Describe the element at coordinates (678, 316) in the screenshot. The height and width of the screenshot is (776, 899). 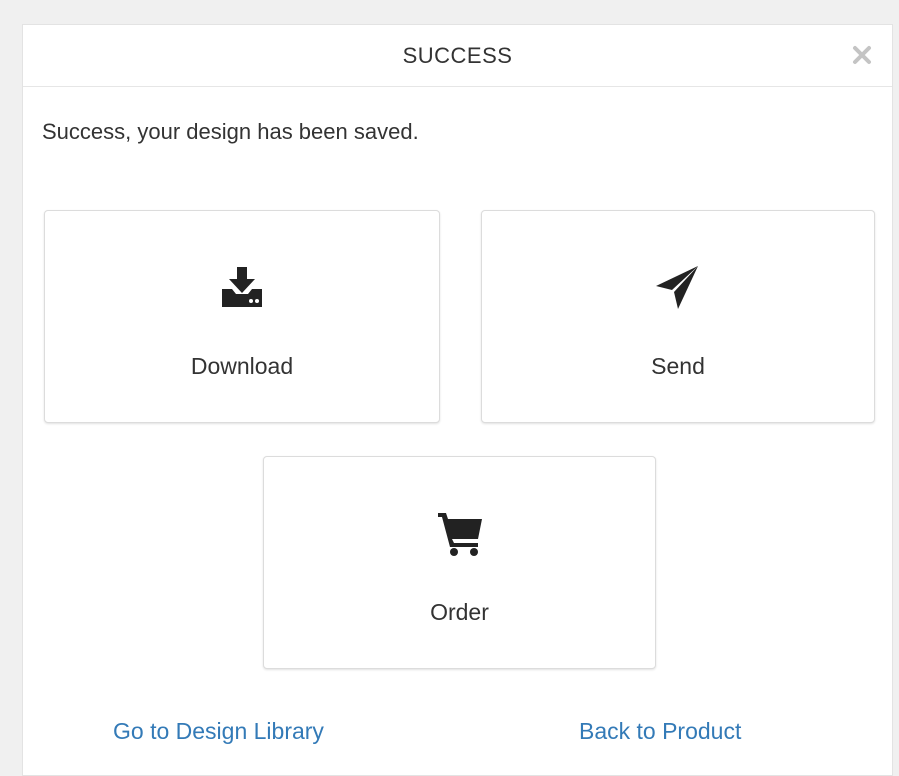
I see `send-button: Send` at that location.